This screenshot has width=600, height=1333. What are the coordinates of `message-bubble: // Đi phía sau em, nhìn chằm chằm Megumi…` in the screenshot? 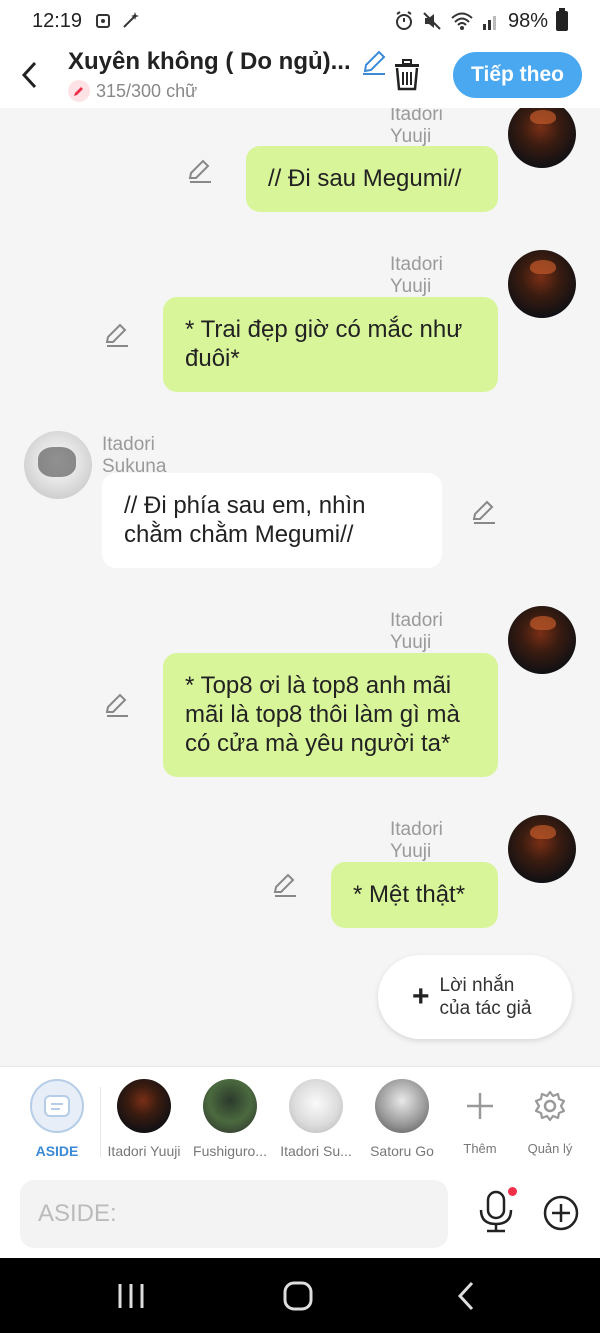 It's located at (272, 520).